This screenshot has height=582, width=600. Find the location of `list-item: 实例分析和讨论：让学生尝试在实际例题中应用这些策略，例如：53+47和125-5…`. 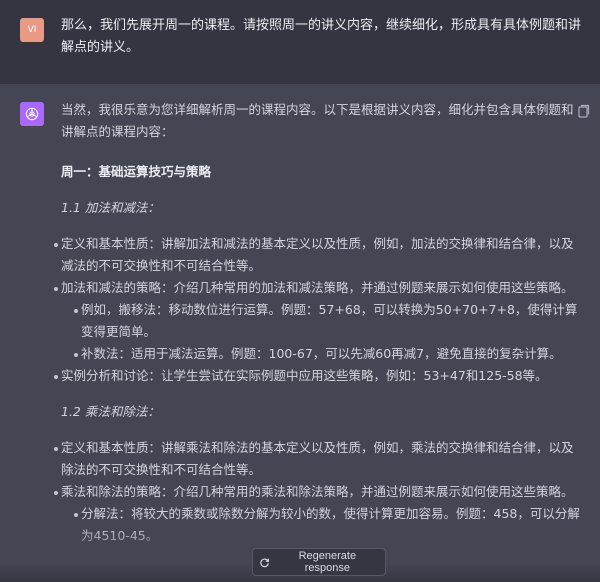

list-item: 实例分析和讨论：让学生尝试在实际例题中应用这些策略，例如：53+47和125-5… is located at coordinates (317, 376).